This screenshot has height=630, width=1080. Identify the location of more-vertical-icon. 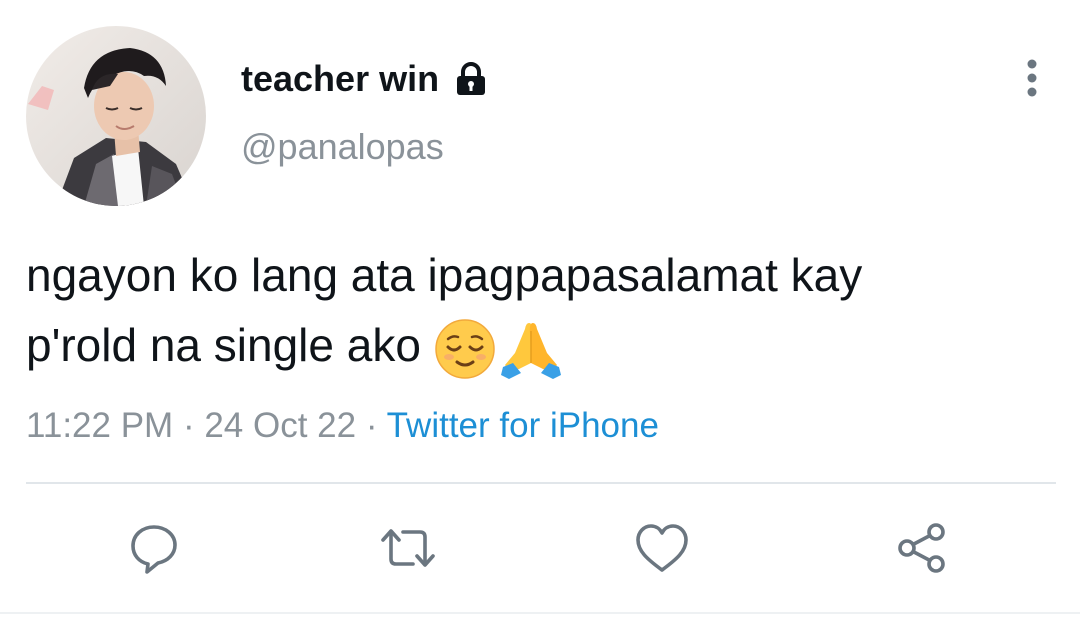
(1032, 78).